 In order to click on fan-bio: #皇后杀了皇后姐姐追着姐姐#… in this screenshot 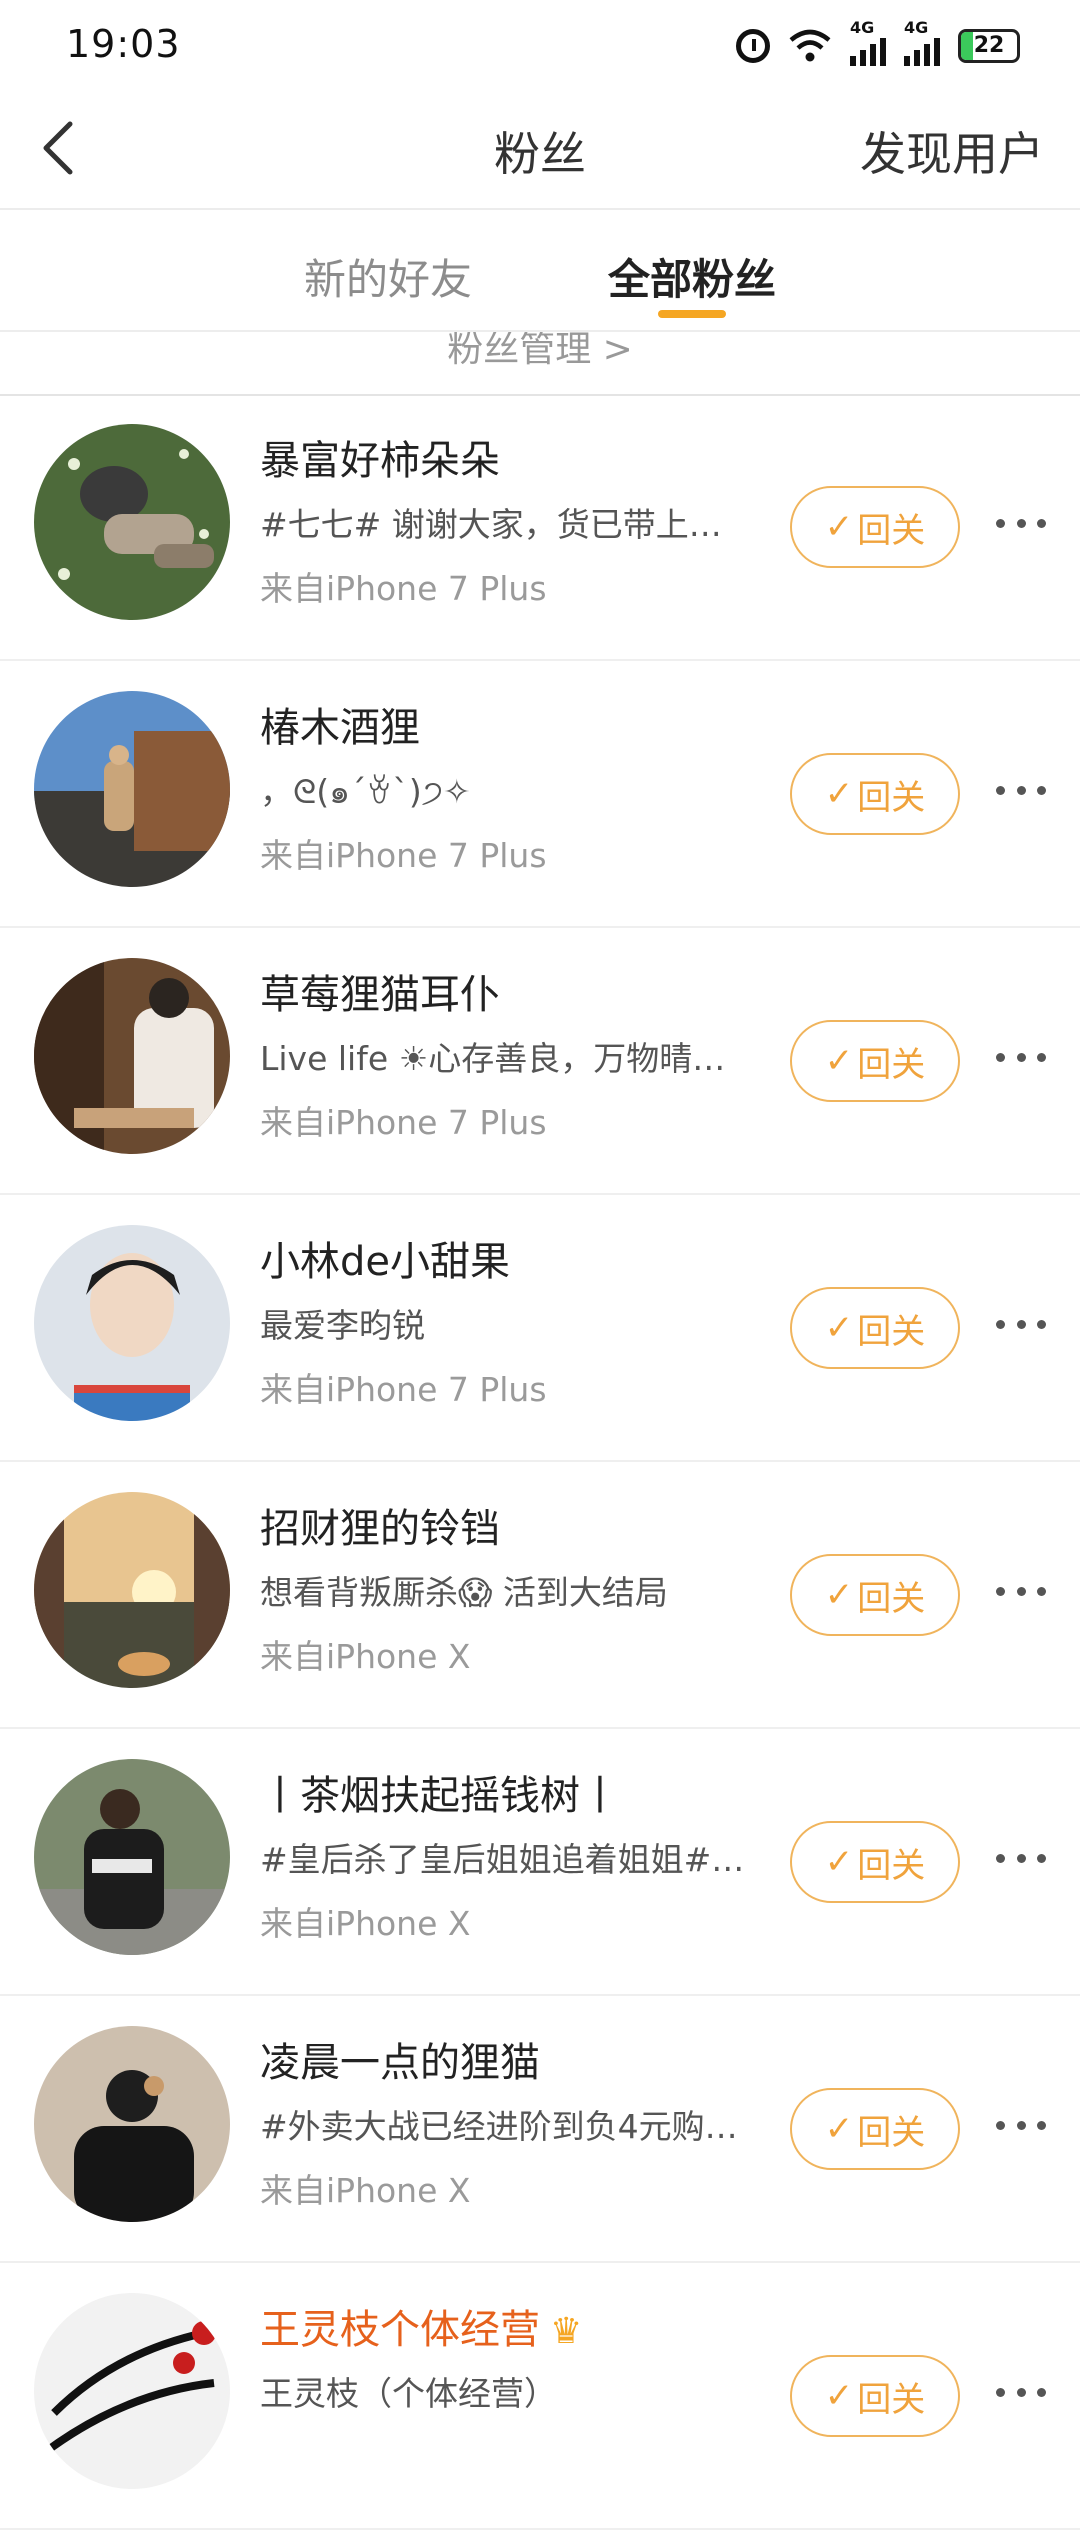, I will do `click(502, 1859)`.